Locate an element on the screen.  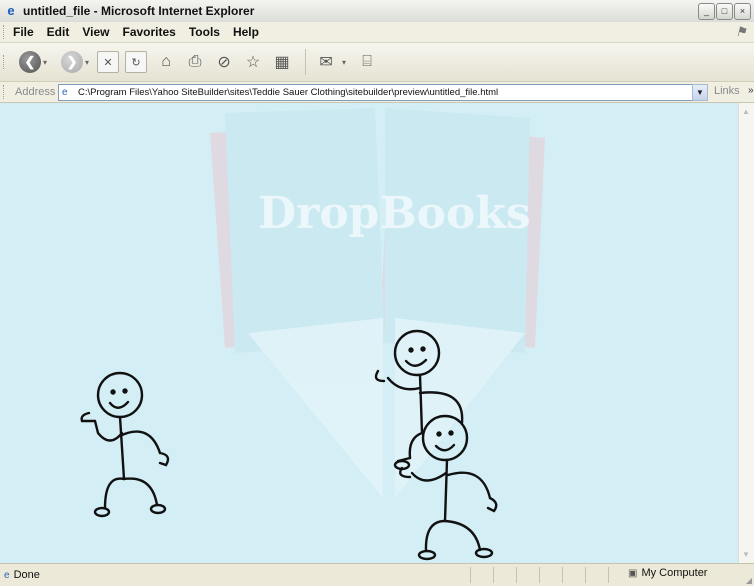
stop-icon: ✕ is located at coordinates (108, 62).